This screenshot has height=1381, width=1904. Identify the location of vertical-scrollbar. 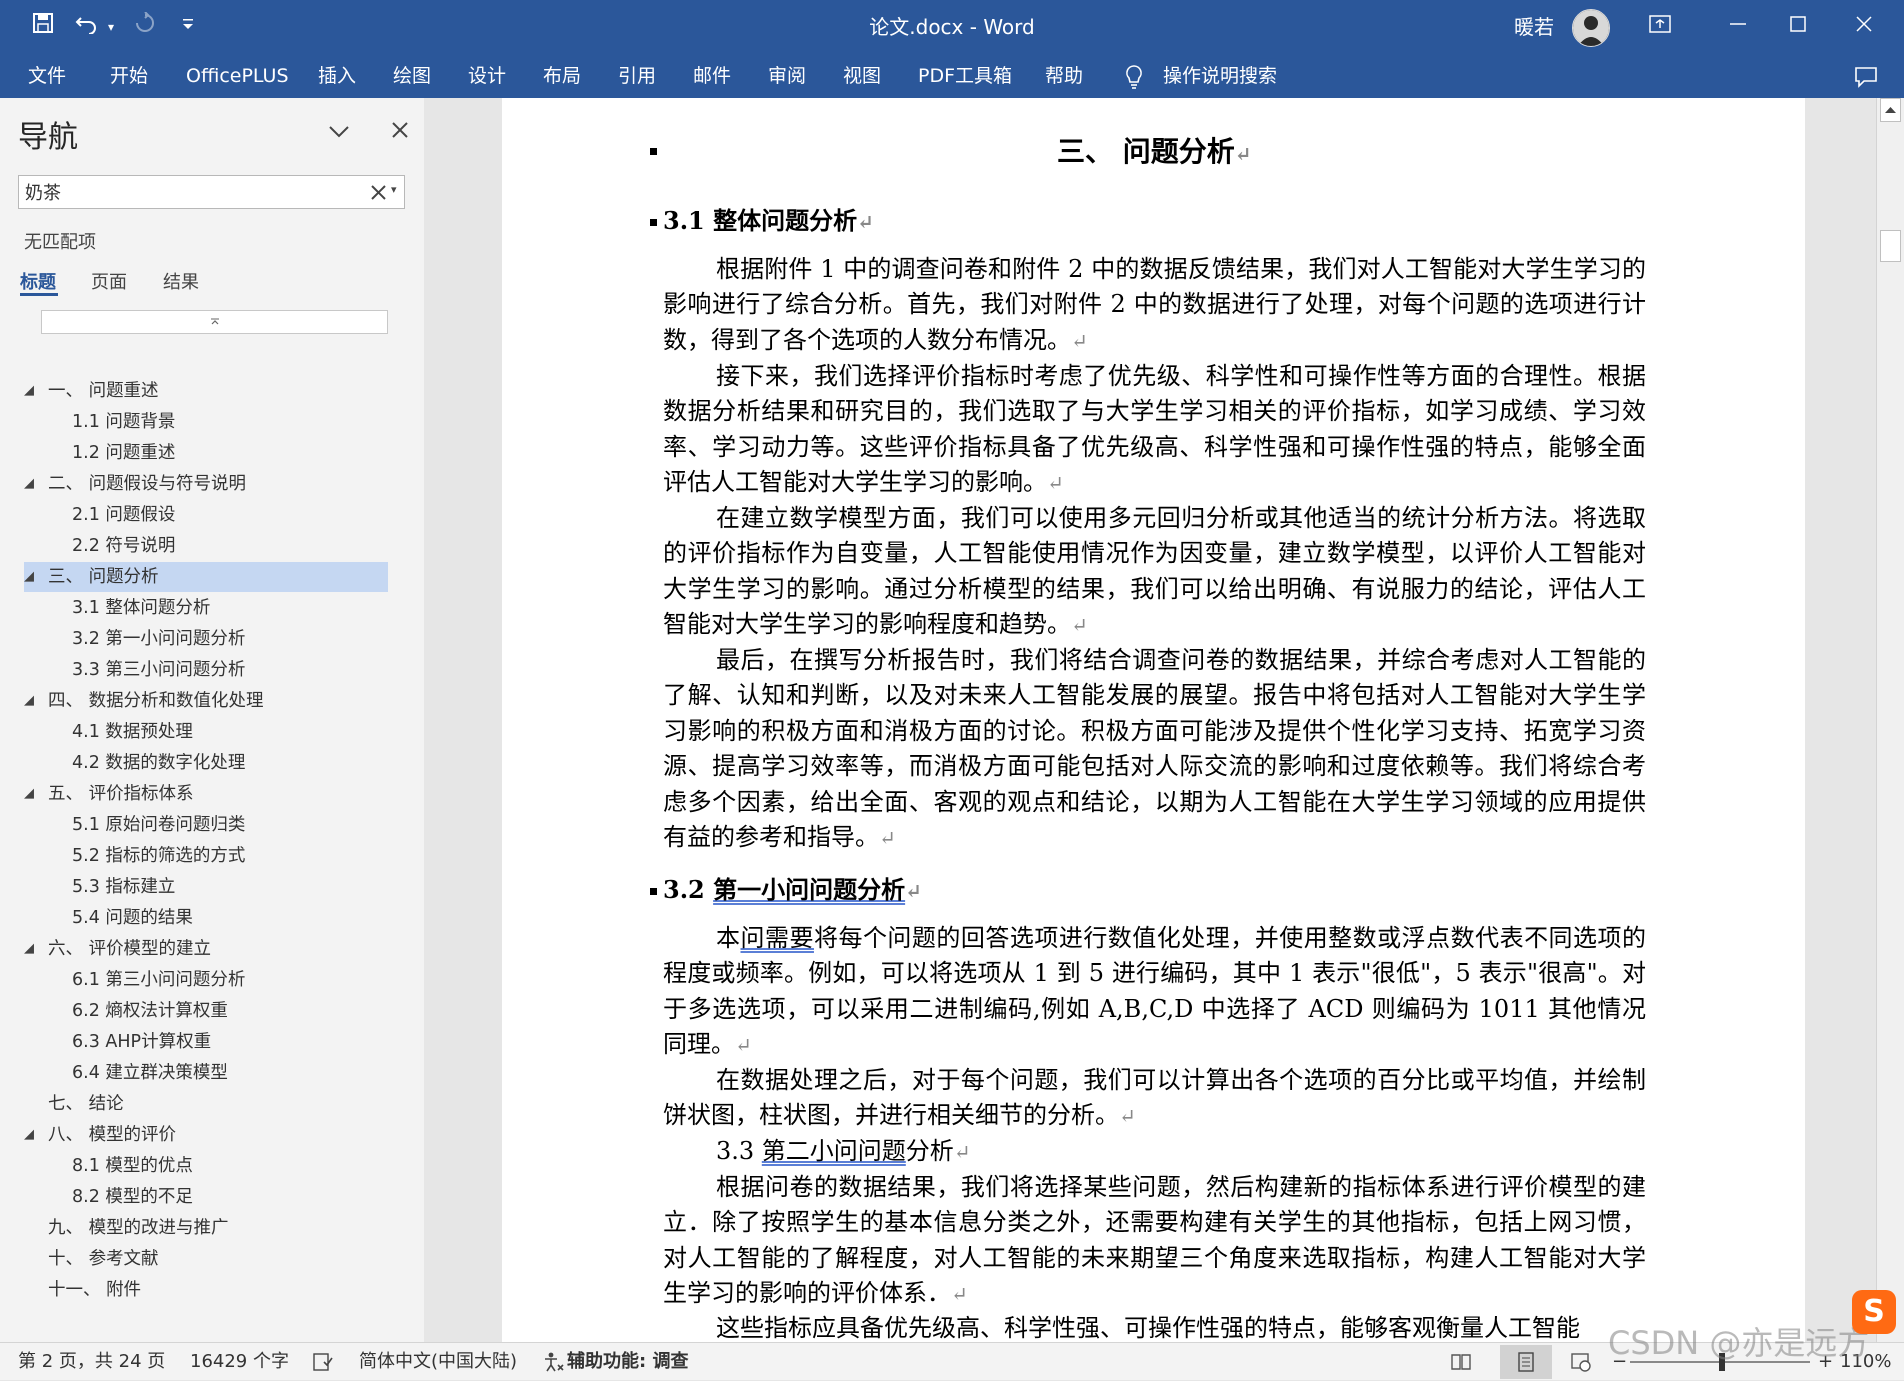
(1890, 720).